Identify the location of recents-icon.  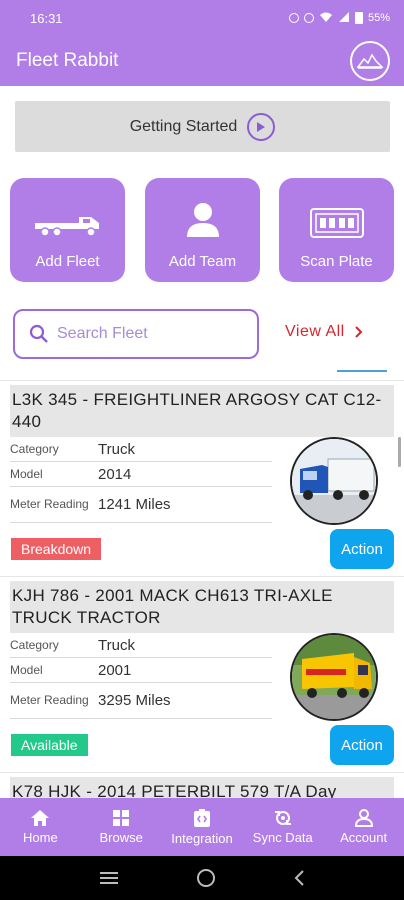
(109, 878).